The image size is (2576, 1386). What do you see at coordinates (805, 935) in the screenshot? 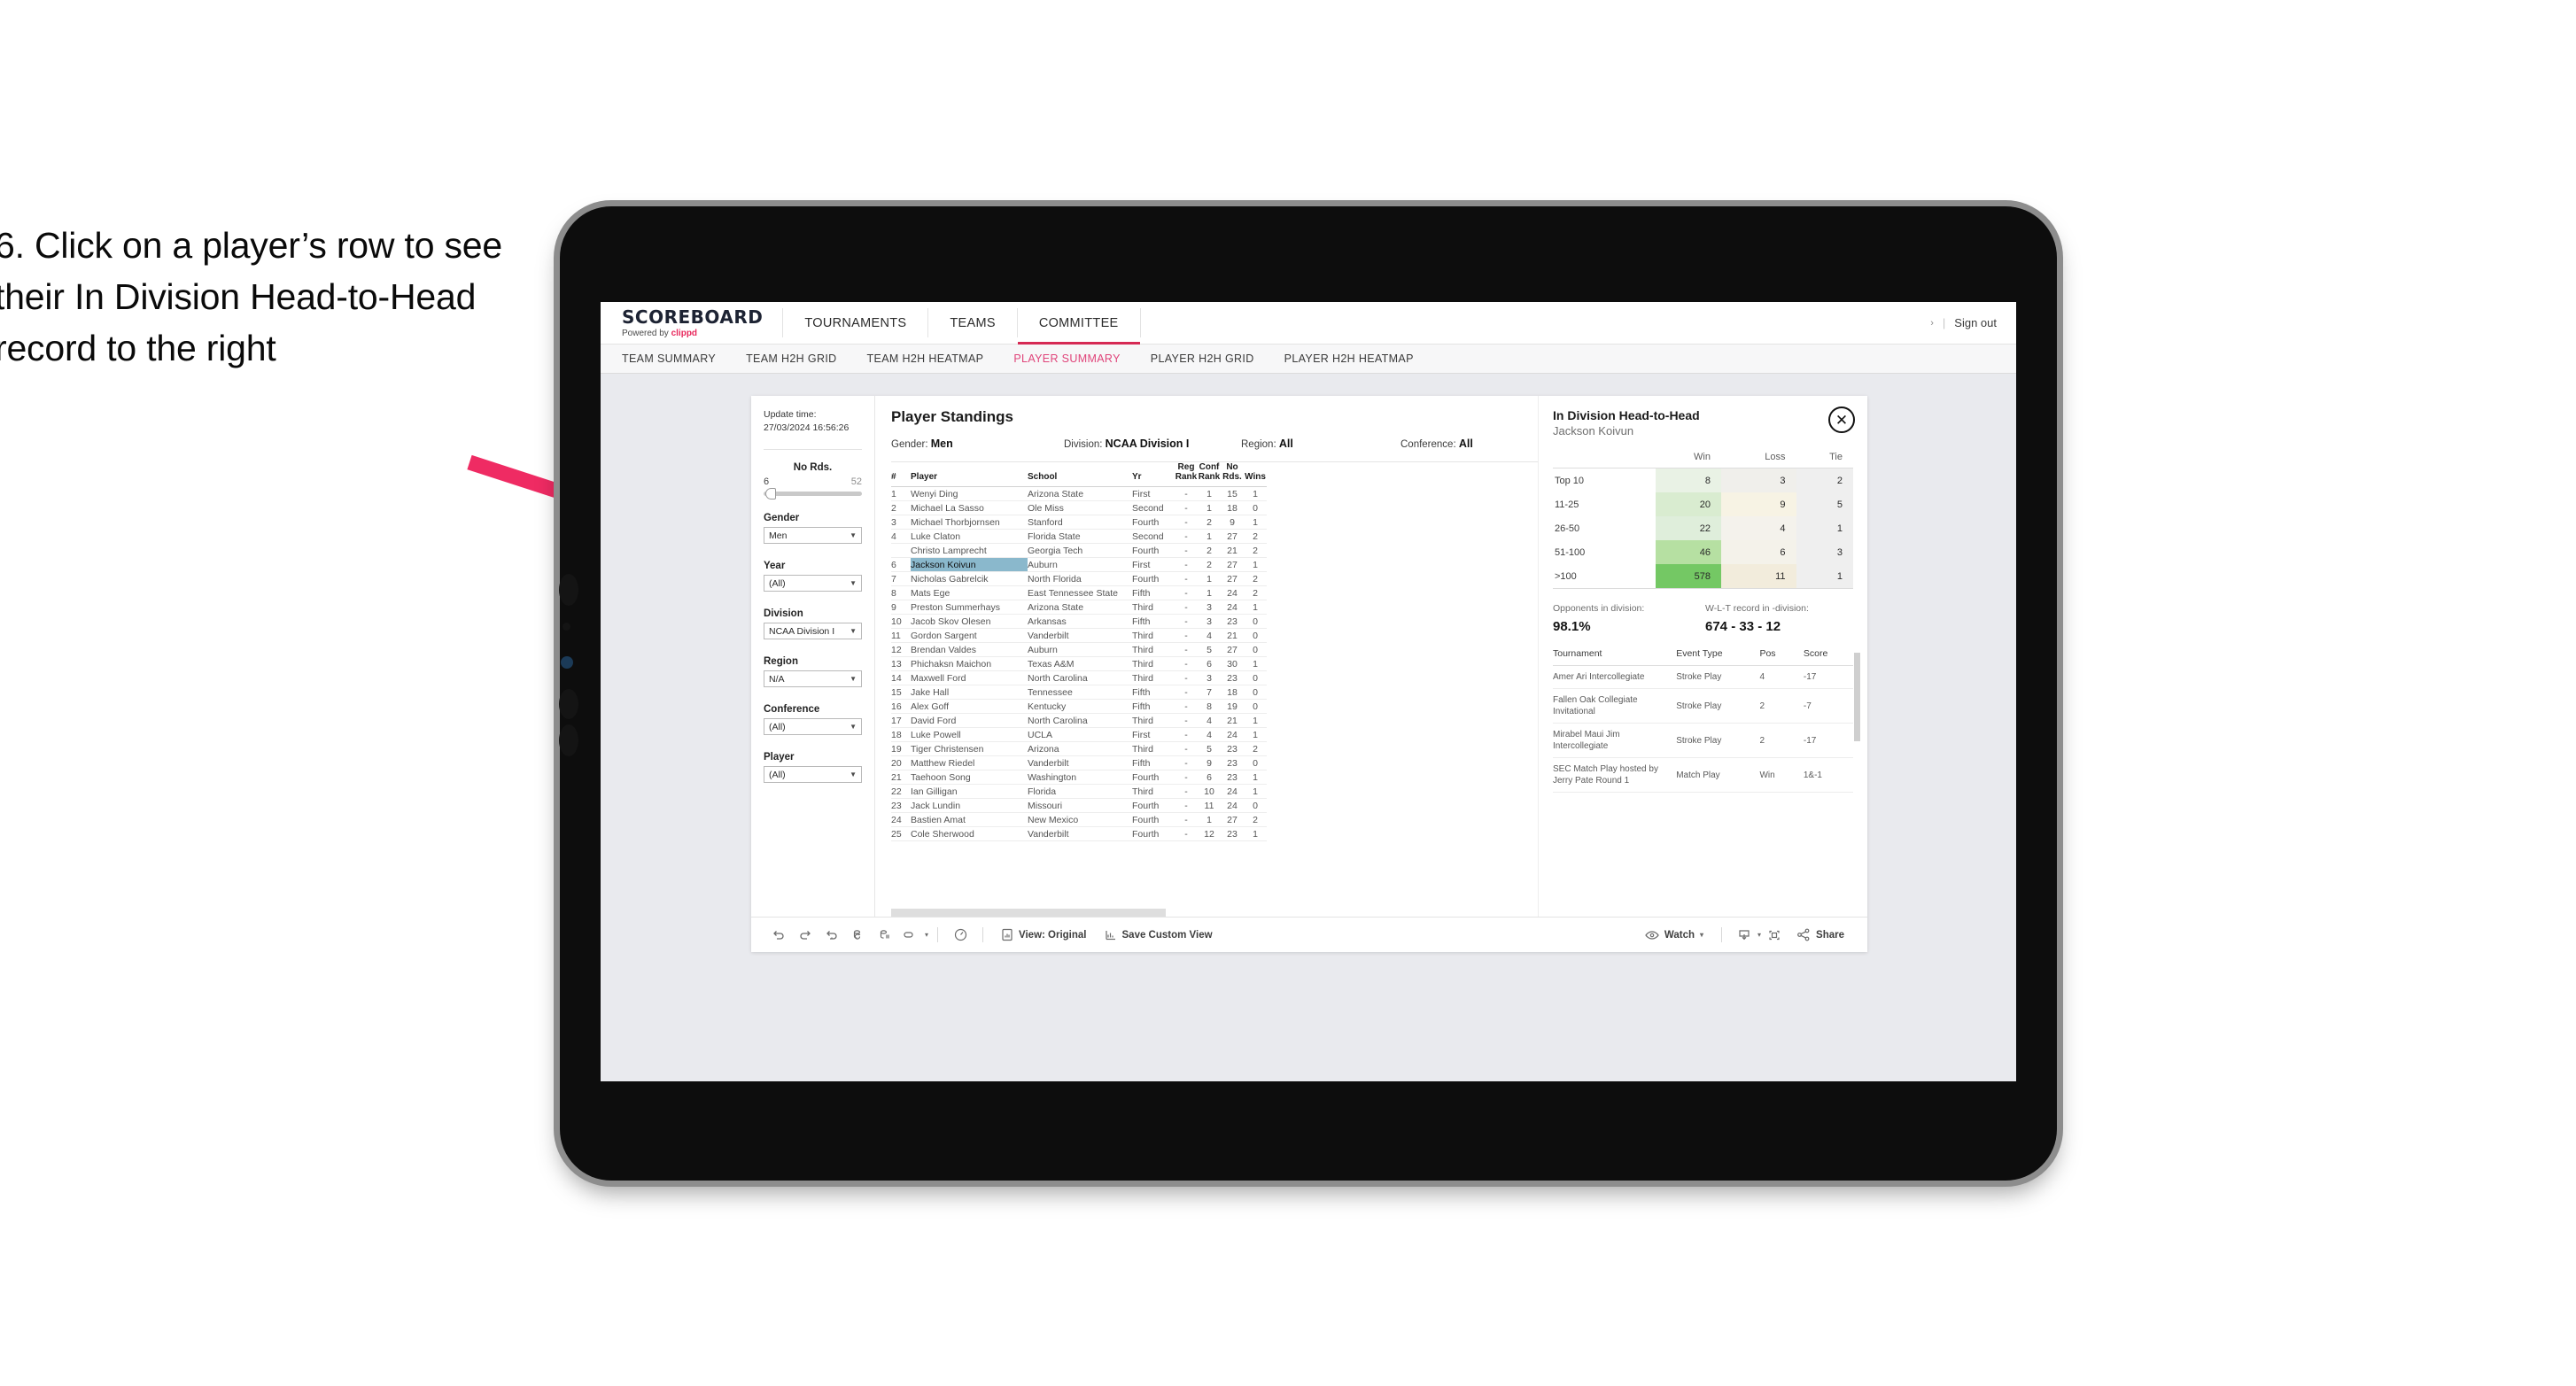
I see `redo-icon` at bounding box center [805, 935].